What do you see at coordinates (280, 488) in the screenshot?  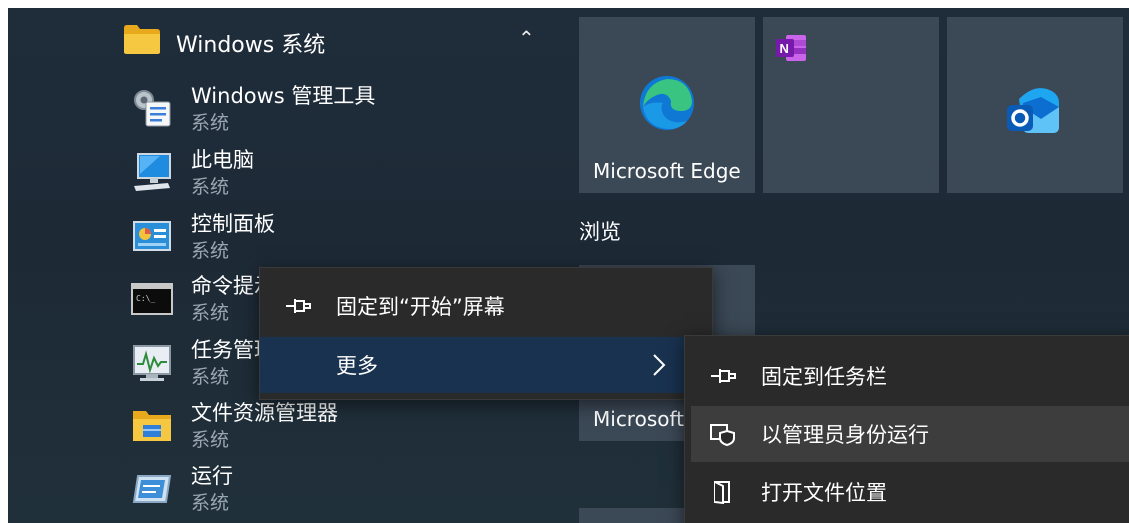 I see `app-run: 运行 系统` at bounding box center [280, 488].